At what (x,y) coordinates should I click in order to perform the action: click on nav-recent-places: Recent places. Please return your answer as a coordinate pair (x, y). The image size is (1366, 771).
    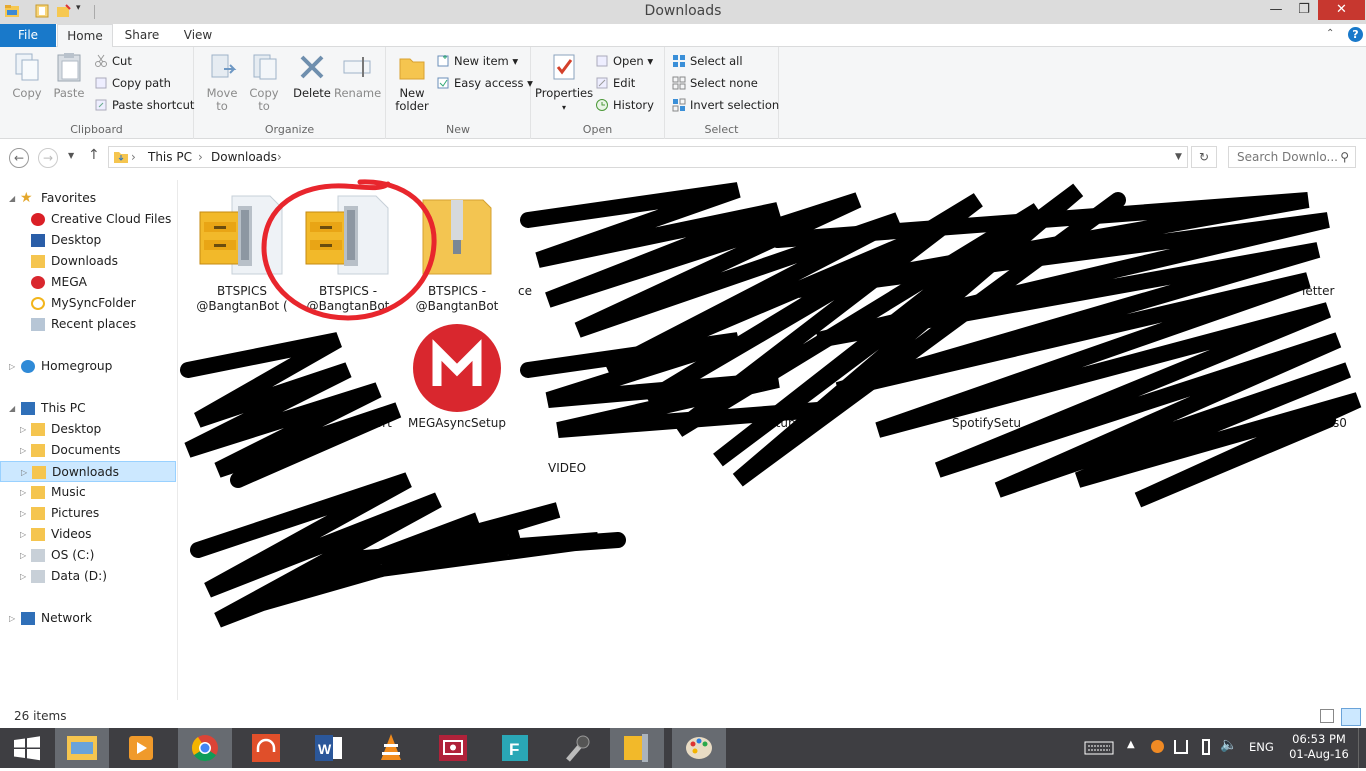
    Looking at the image, I should click on (88, 324).